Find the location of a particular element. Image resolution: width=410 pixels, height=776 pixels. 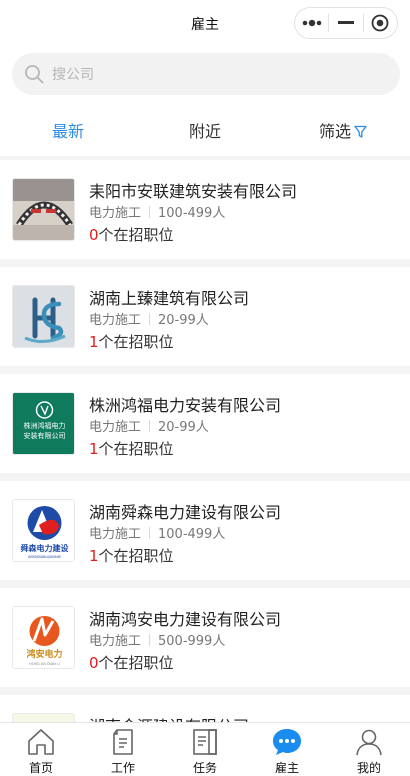

company-name: 株洲鸿福电力安装有限公司 is located at coordinates (185, 405).